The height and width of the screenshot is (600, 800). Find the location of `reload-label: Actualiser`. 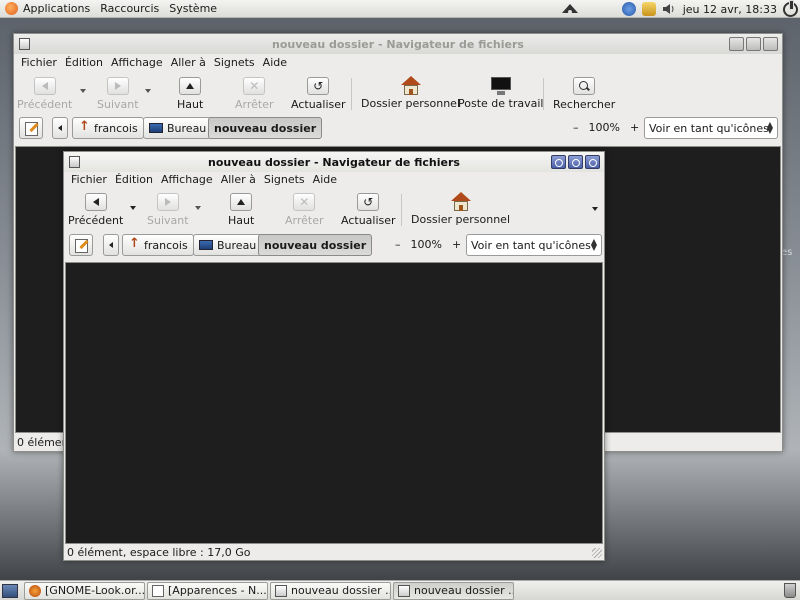

reload-label: Actualiser is located at coordinates (368, 220).